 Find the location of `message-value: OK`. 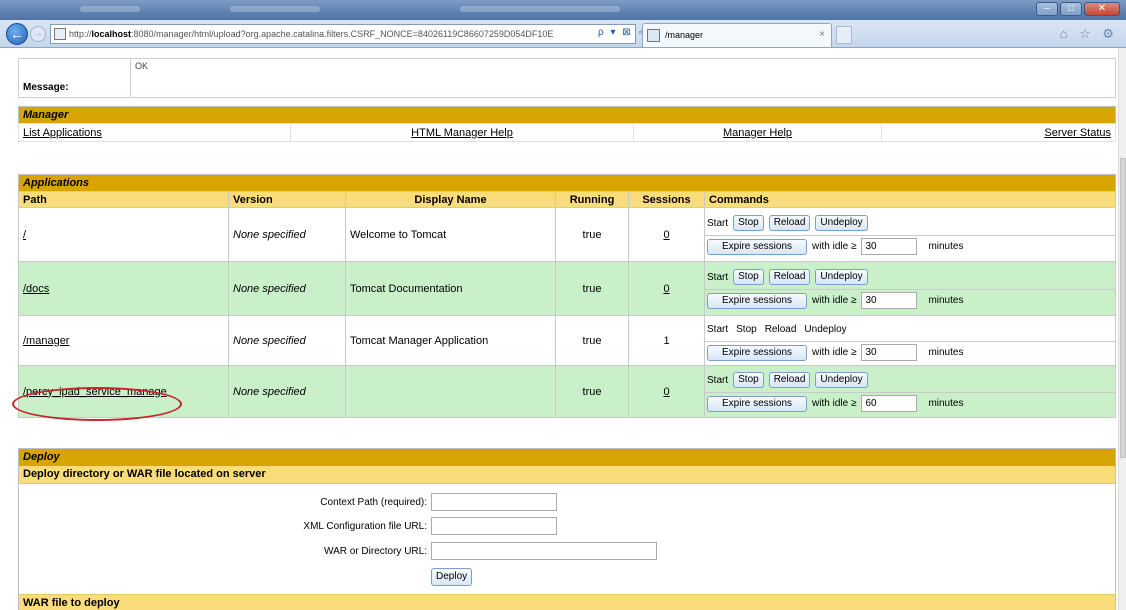

message-value: OK is located at coordinates (623, 78).